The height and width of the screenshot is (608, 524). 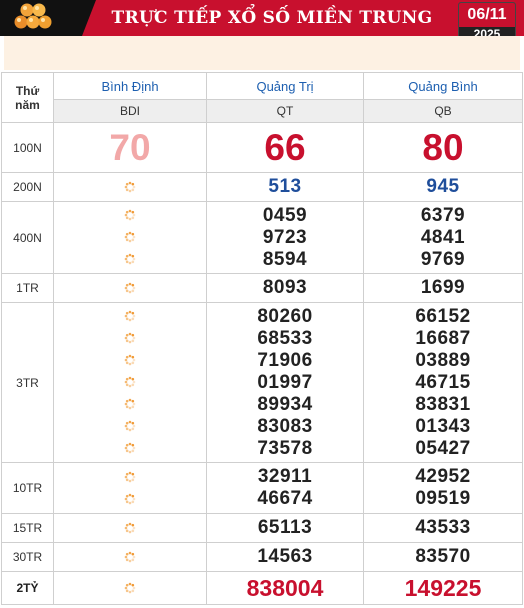 I want to click on prize-number: 68533, so click(x=285, y=338).